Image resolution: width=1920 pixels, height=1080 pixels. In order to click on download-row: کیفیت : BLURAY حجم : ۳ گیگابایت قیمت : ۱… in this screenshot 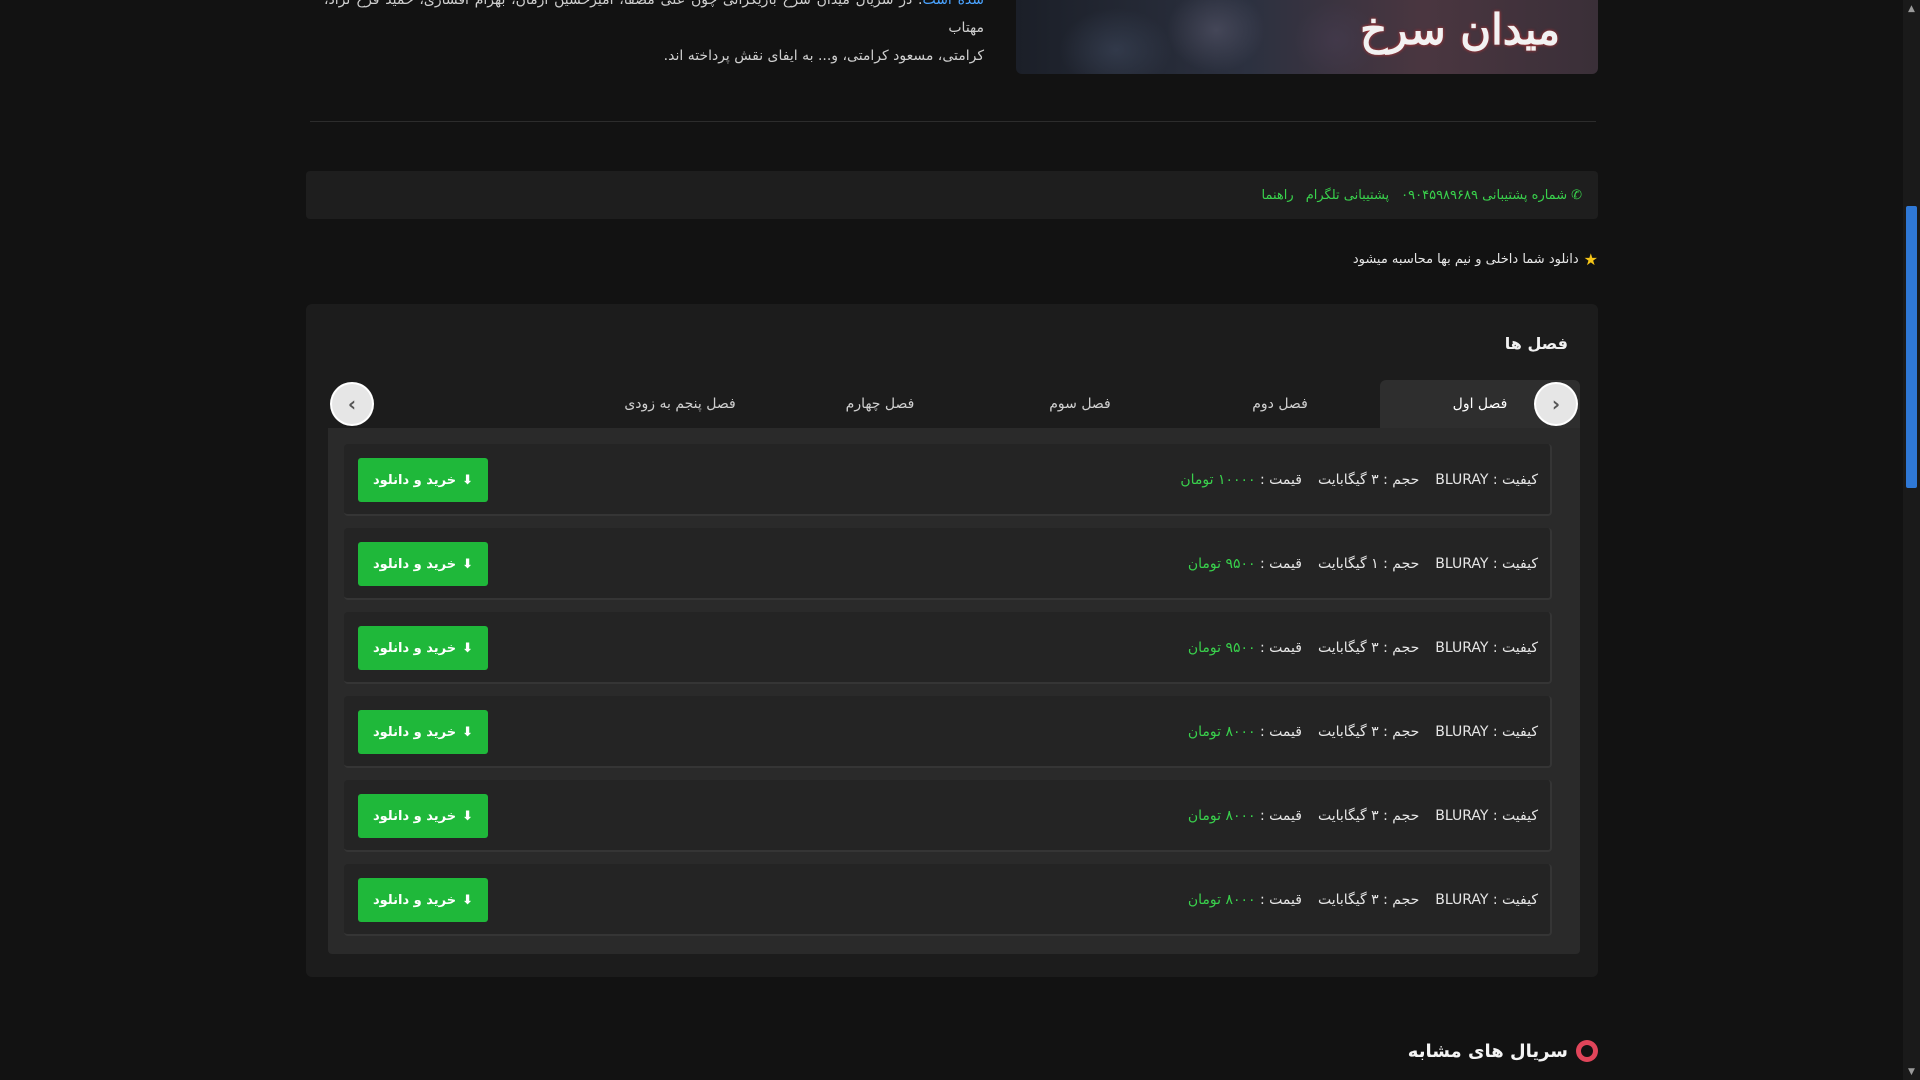, I will do `click(948, 480)`.